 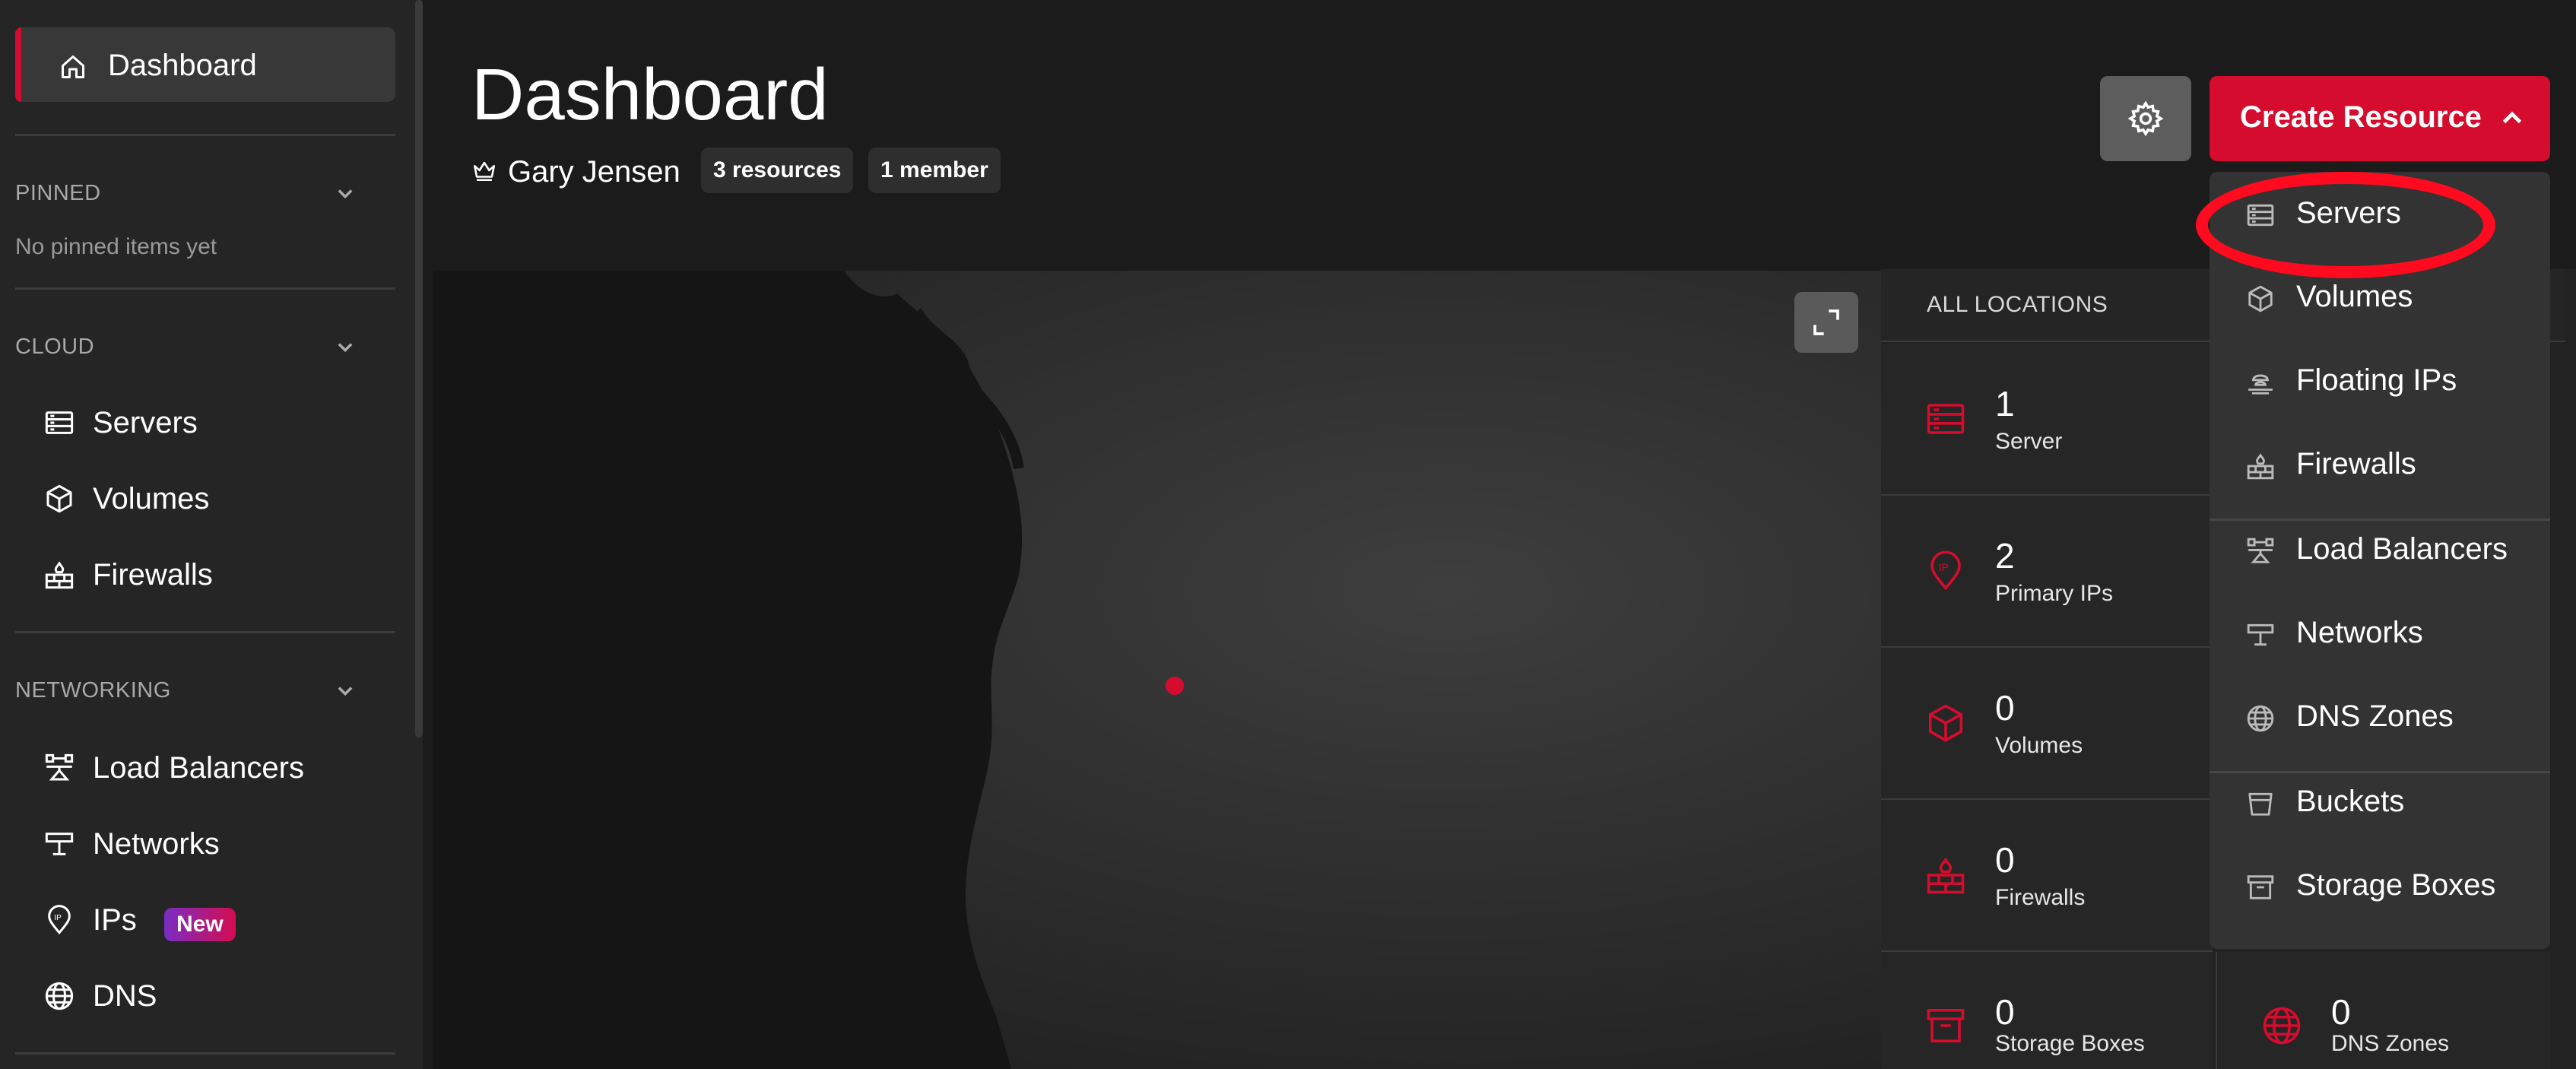 I want to click on section-title: PINNED, so click(x=58, y=193).